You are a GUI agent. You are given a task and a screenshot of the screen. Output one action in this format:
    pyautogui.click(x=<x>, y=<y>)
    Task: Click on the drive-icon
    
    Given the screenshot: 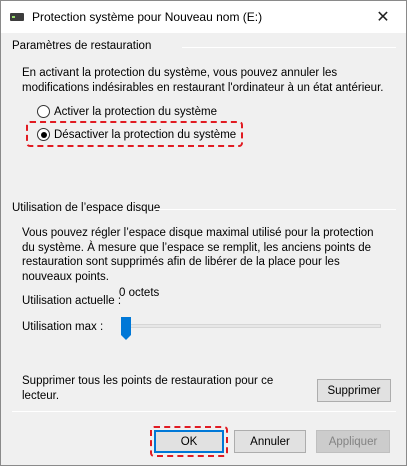 What is the action you would take?
    pyautogui.click(x=17, y=17)
    